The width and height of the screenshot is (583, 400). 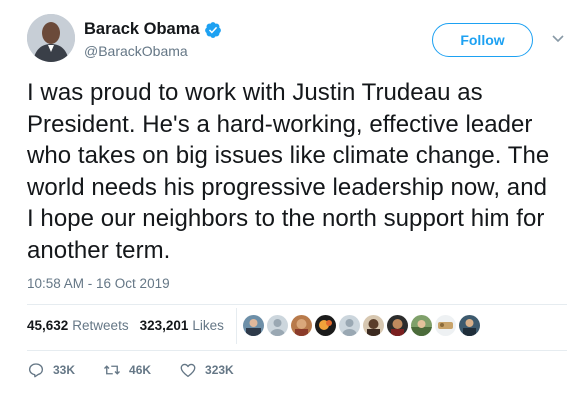 I want to click on action-bar: 33K 46K 323K, so click(x=144, y=370).